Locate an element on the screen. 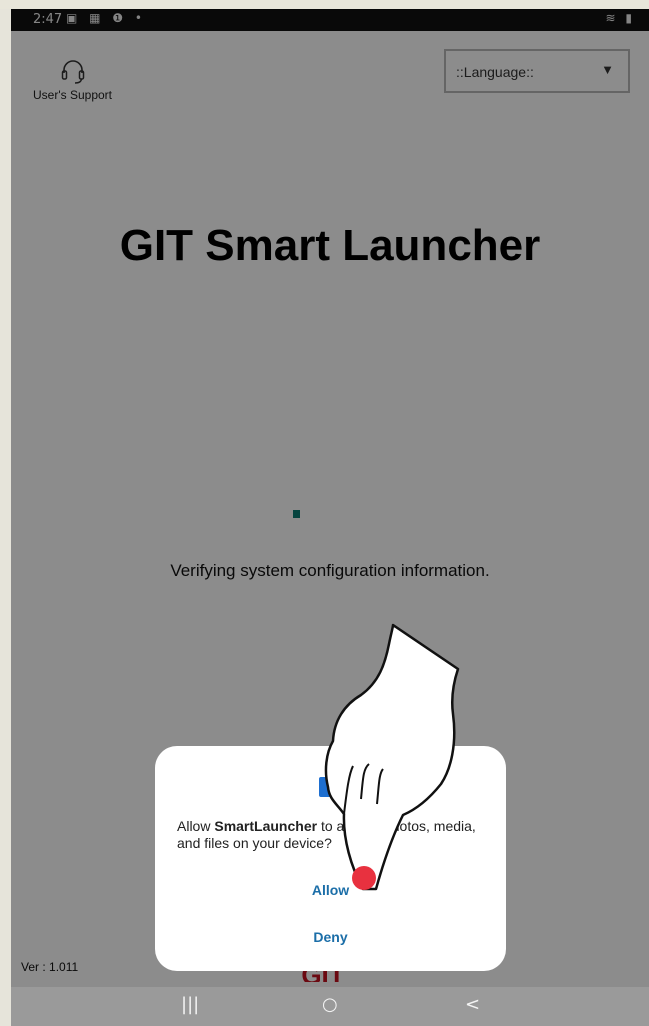  left-border is located at coordinates (5, 517).